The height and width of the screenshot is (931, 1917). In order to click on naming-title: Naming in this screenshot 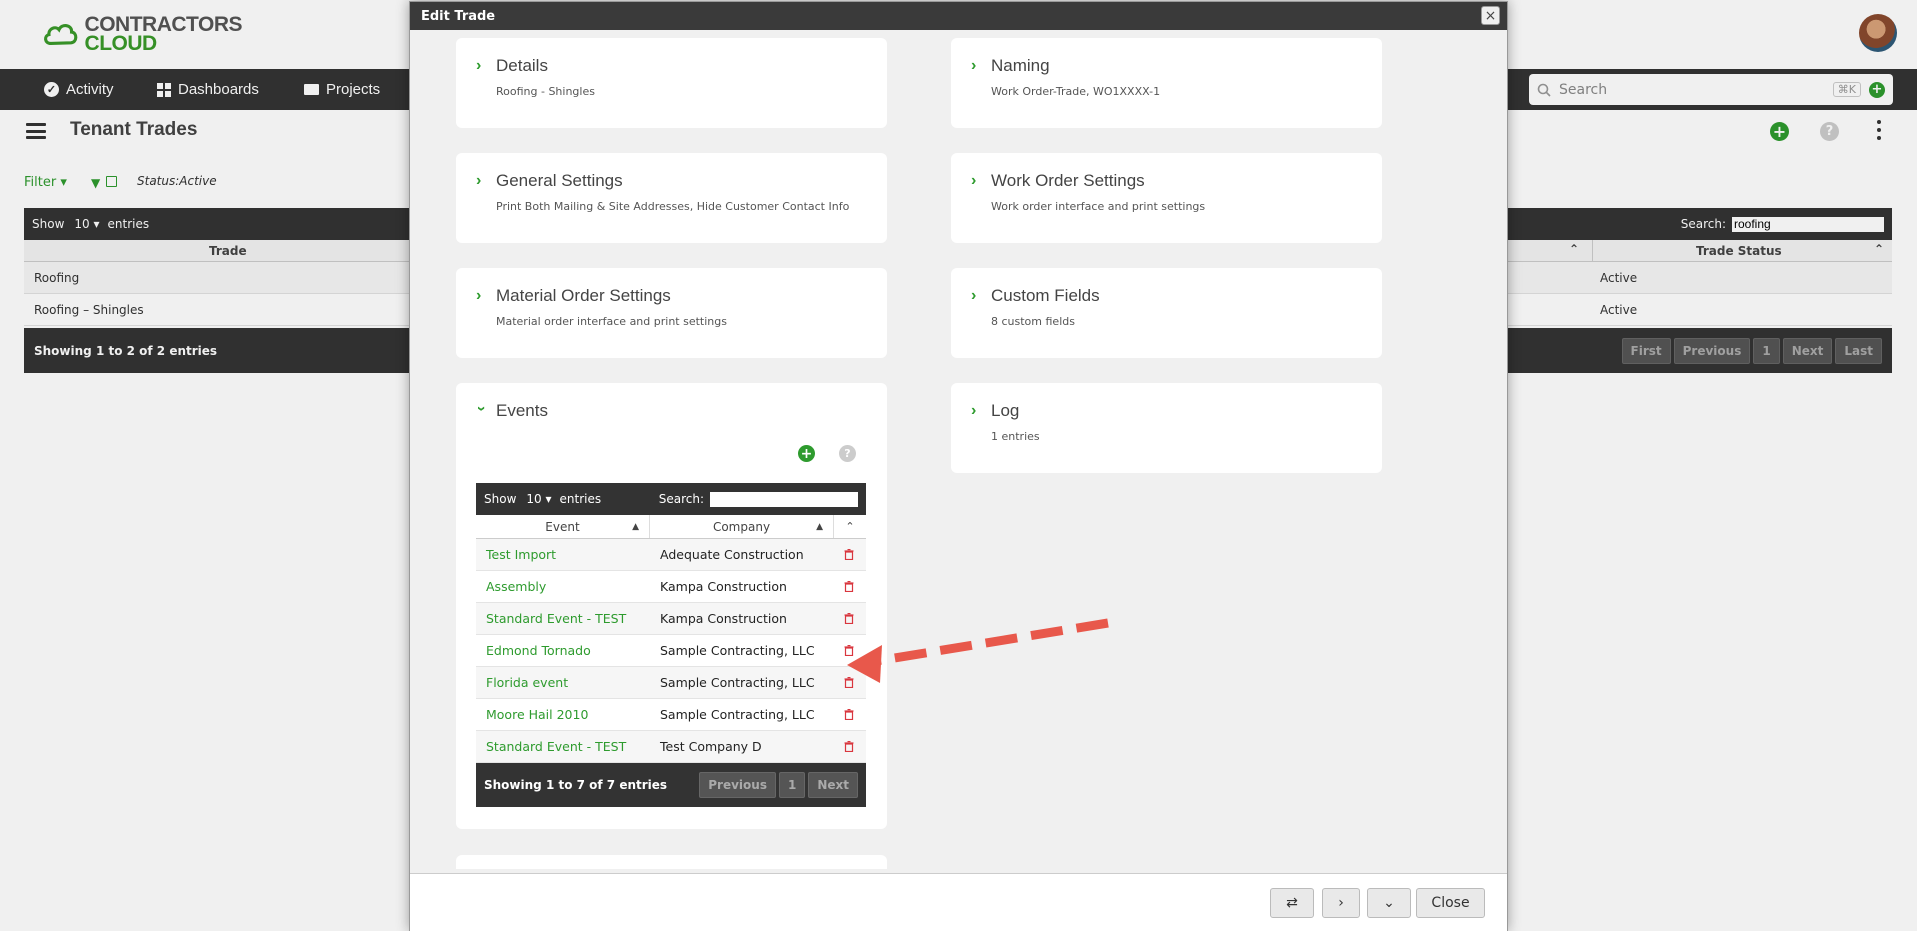, I will do `click(1020, 65)`.